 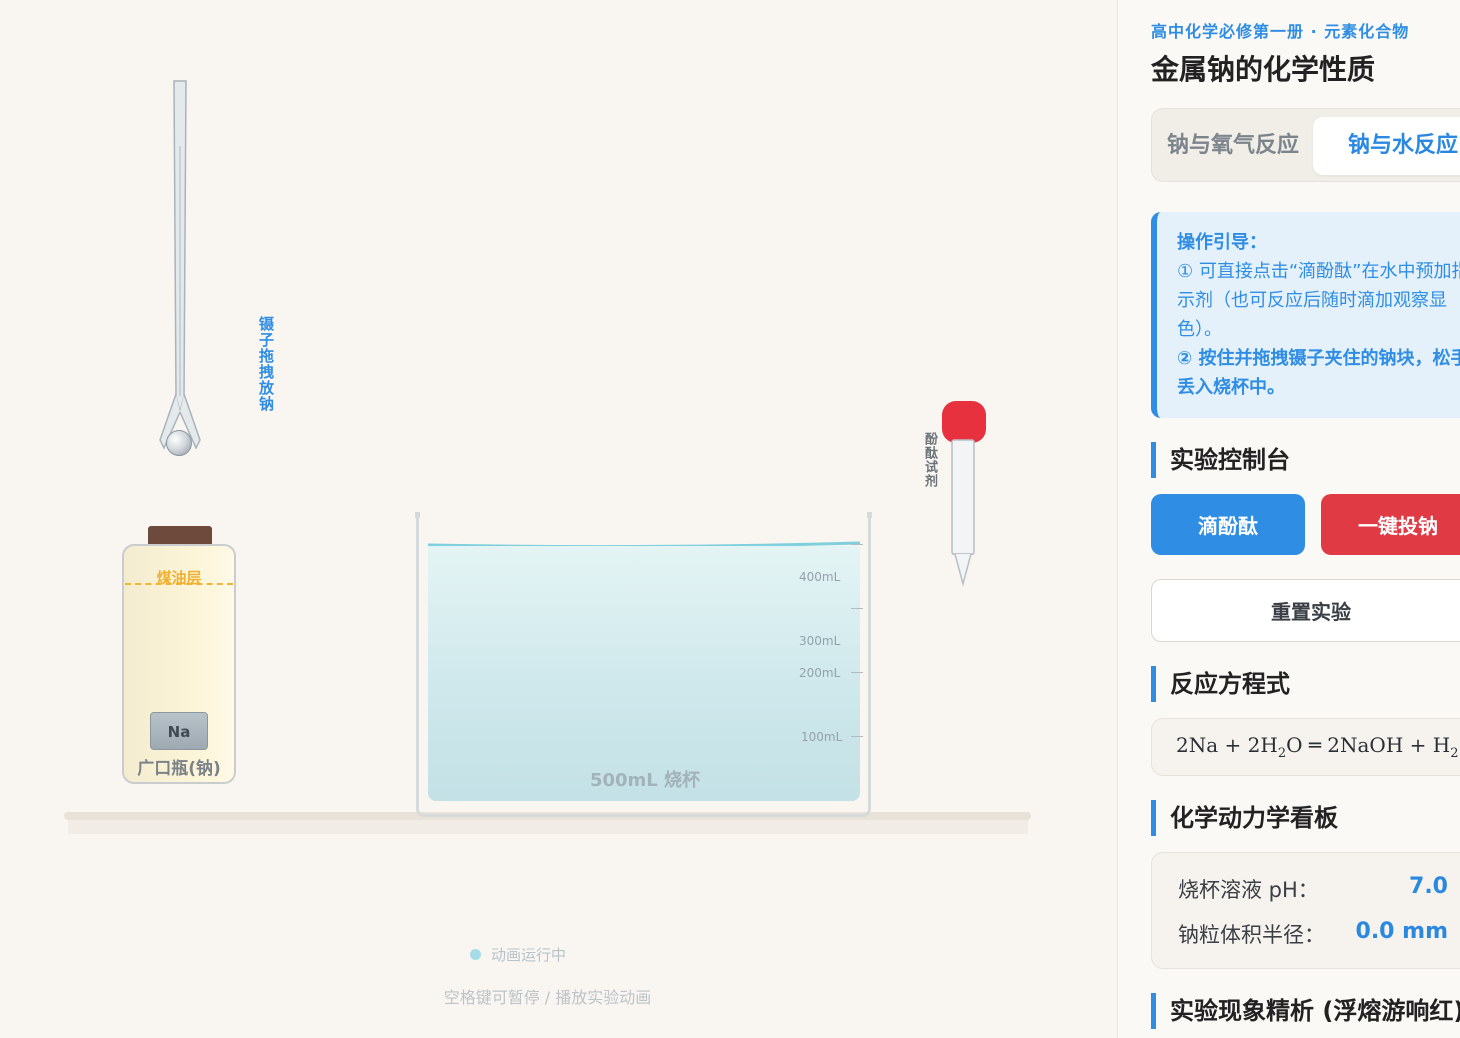 I want to click on tab-oxygen-reaction: 钠与氧气反应, so click(x=1233, y=146).